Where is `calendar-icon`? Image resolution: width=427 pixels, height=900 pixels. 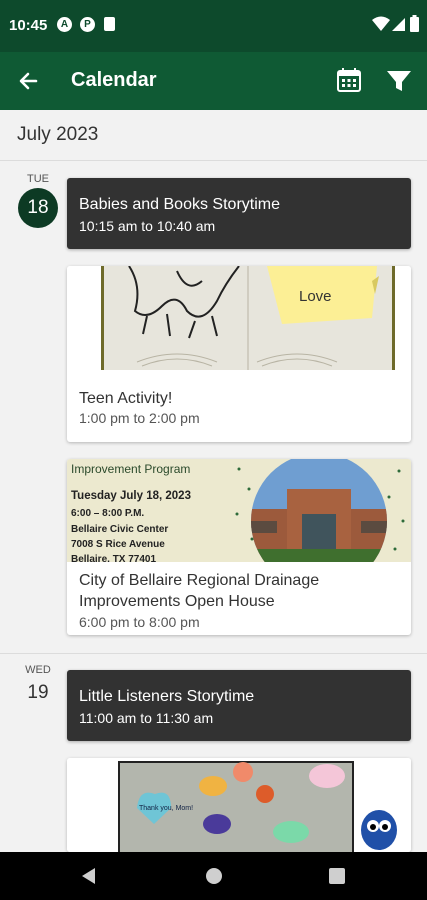 calendar-icon is located at coordinates (349, 80).